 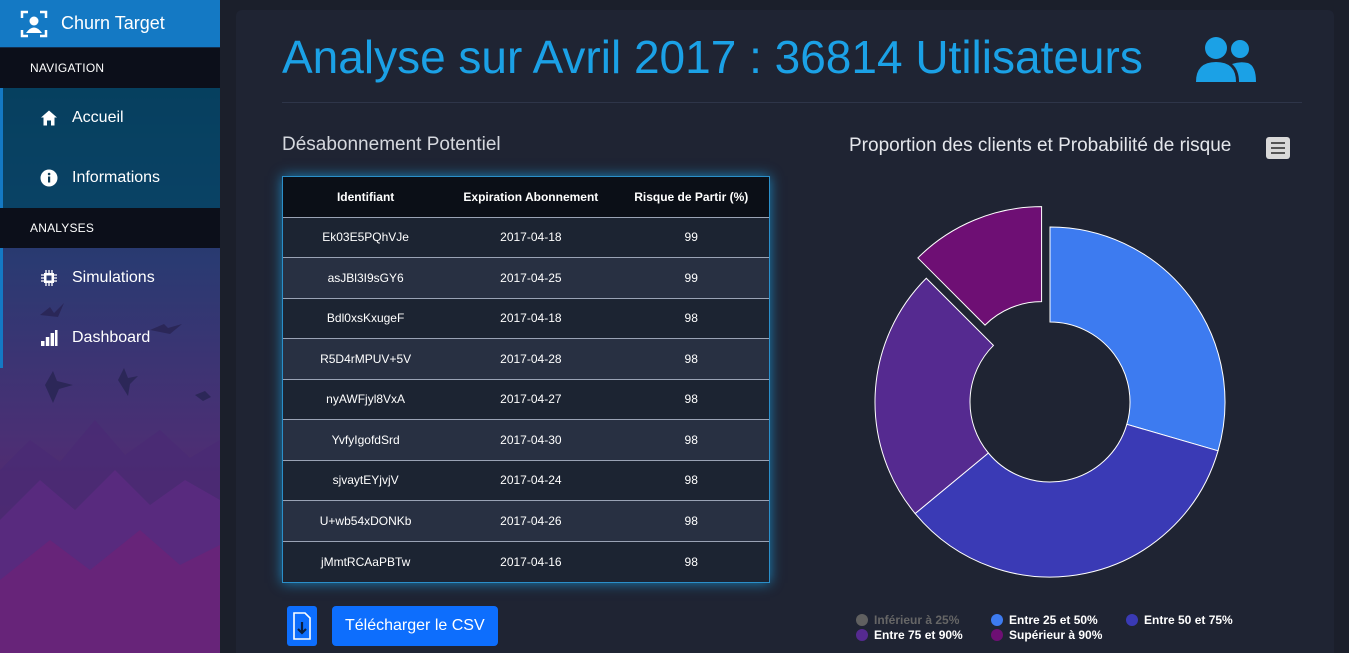 I want to click on sidebar-item-accueil: Accueil, so click(x=110, y=118).